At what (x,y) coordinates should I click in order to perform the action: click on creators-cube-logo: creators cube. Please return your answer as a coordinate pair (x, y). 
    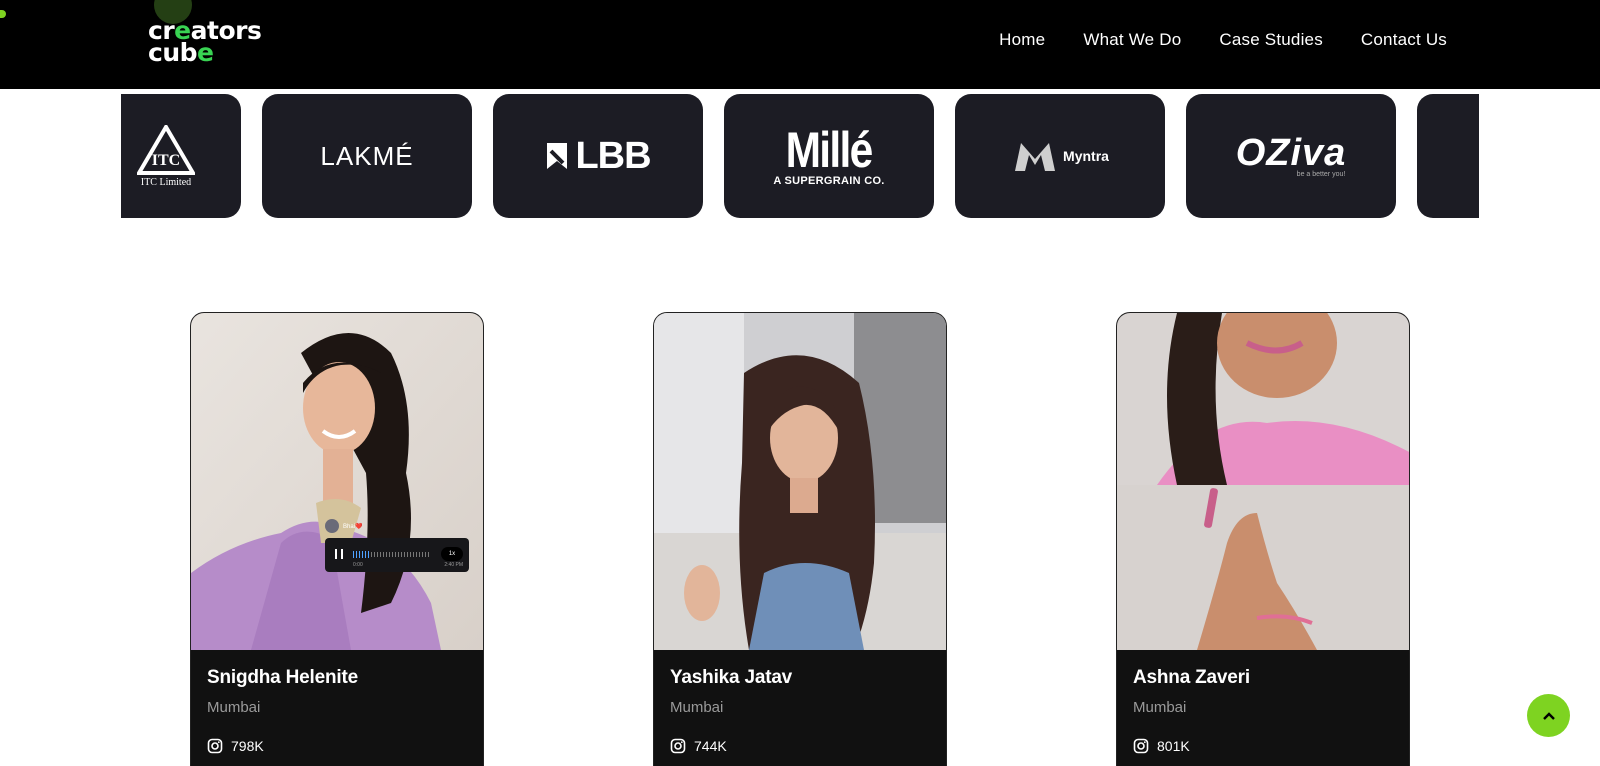
    Looking at the image, I should click on (205, 42).